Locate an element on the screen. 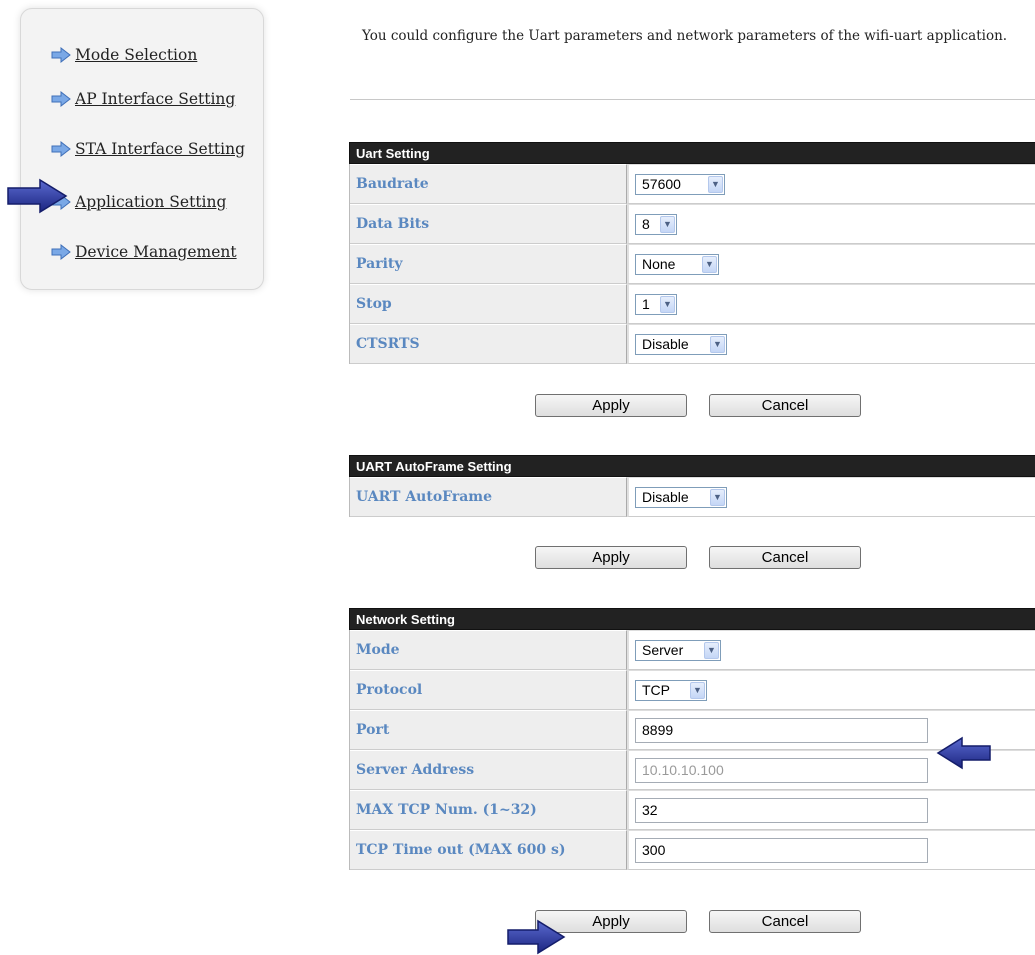 The height and width of the screenshot is (955, 1035). row-label: Parity is located at coordinates (488, 264).